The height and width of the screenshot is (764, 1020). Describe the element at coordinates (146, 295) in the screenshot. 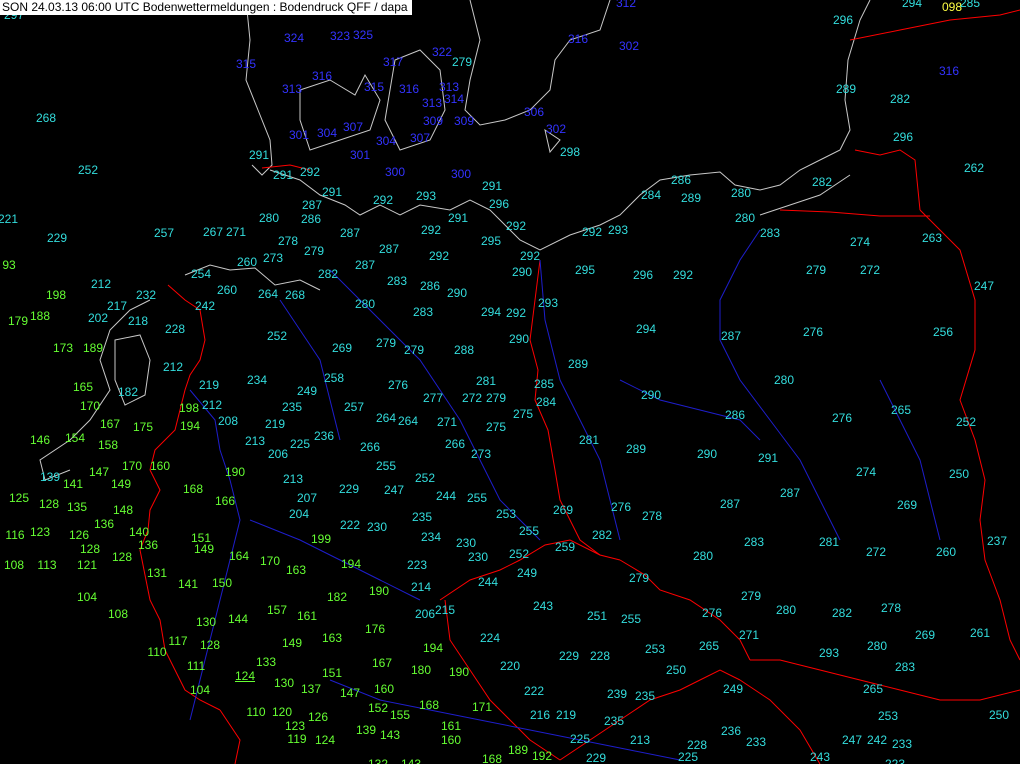

I see `station-value: 232` at that location.